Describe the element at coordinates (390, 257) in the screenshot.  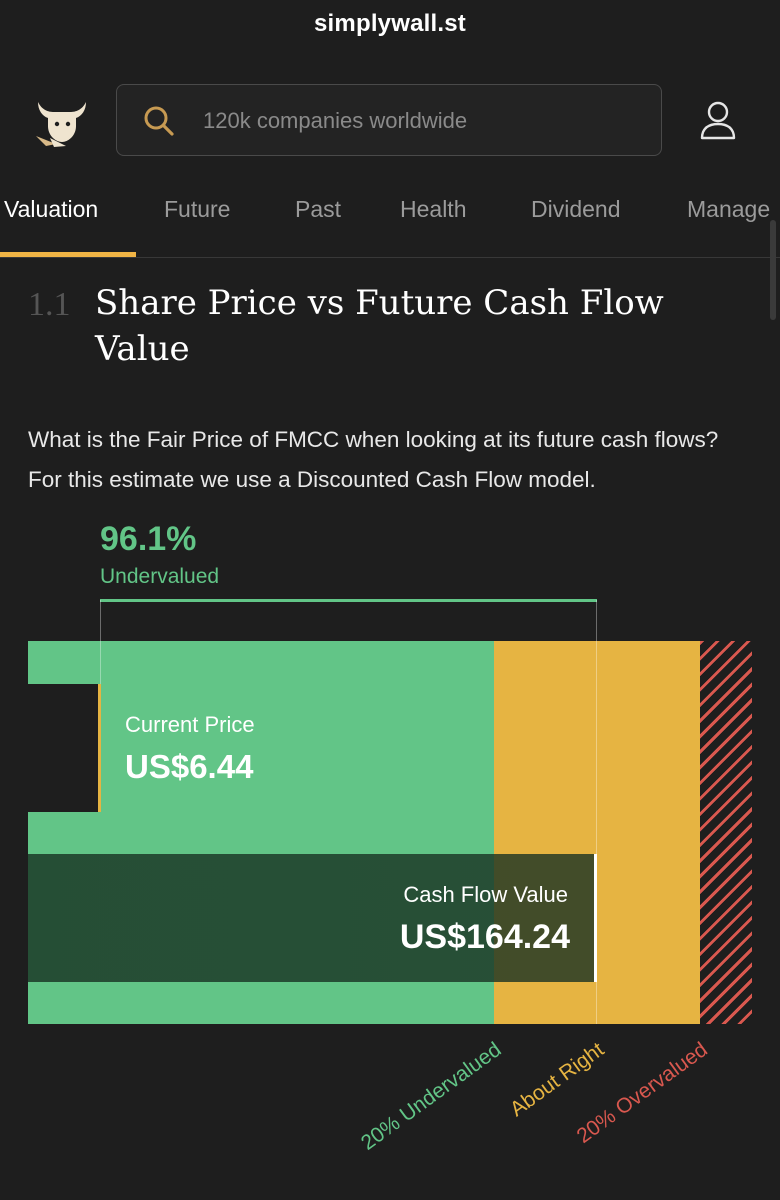
I see `tab-divider` at that location.